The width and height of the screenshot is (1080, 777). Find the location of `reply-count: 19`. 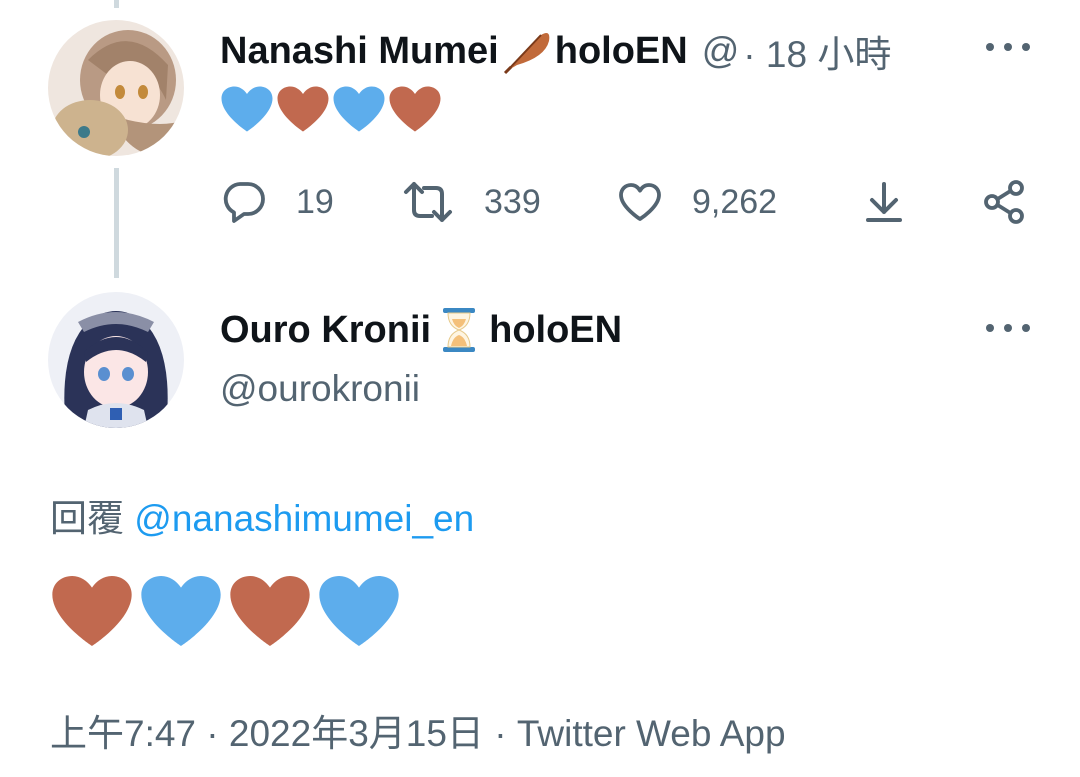

reply-count: 19 is located at coordinates (315, 201).